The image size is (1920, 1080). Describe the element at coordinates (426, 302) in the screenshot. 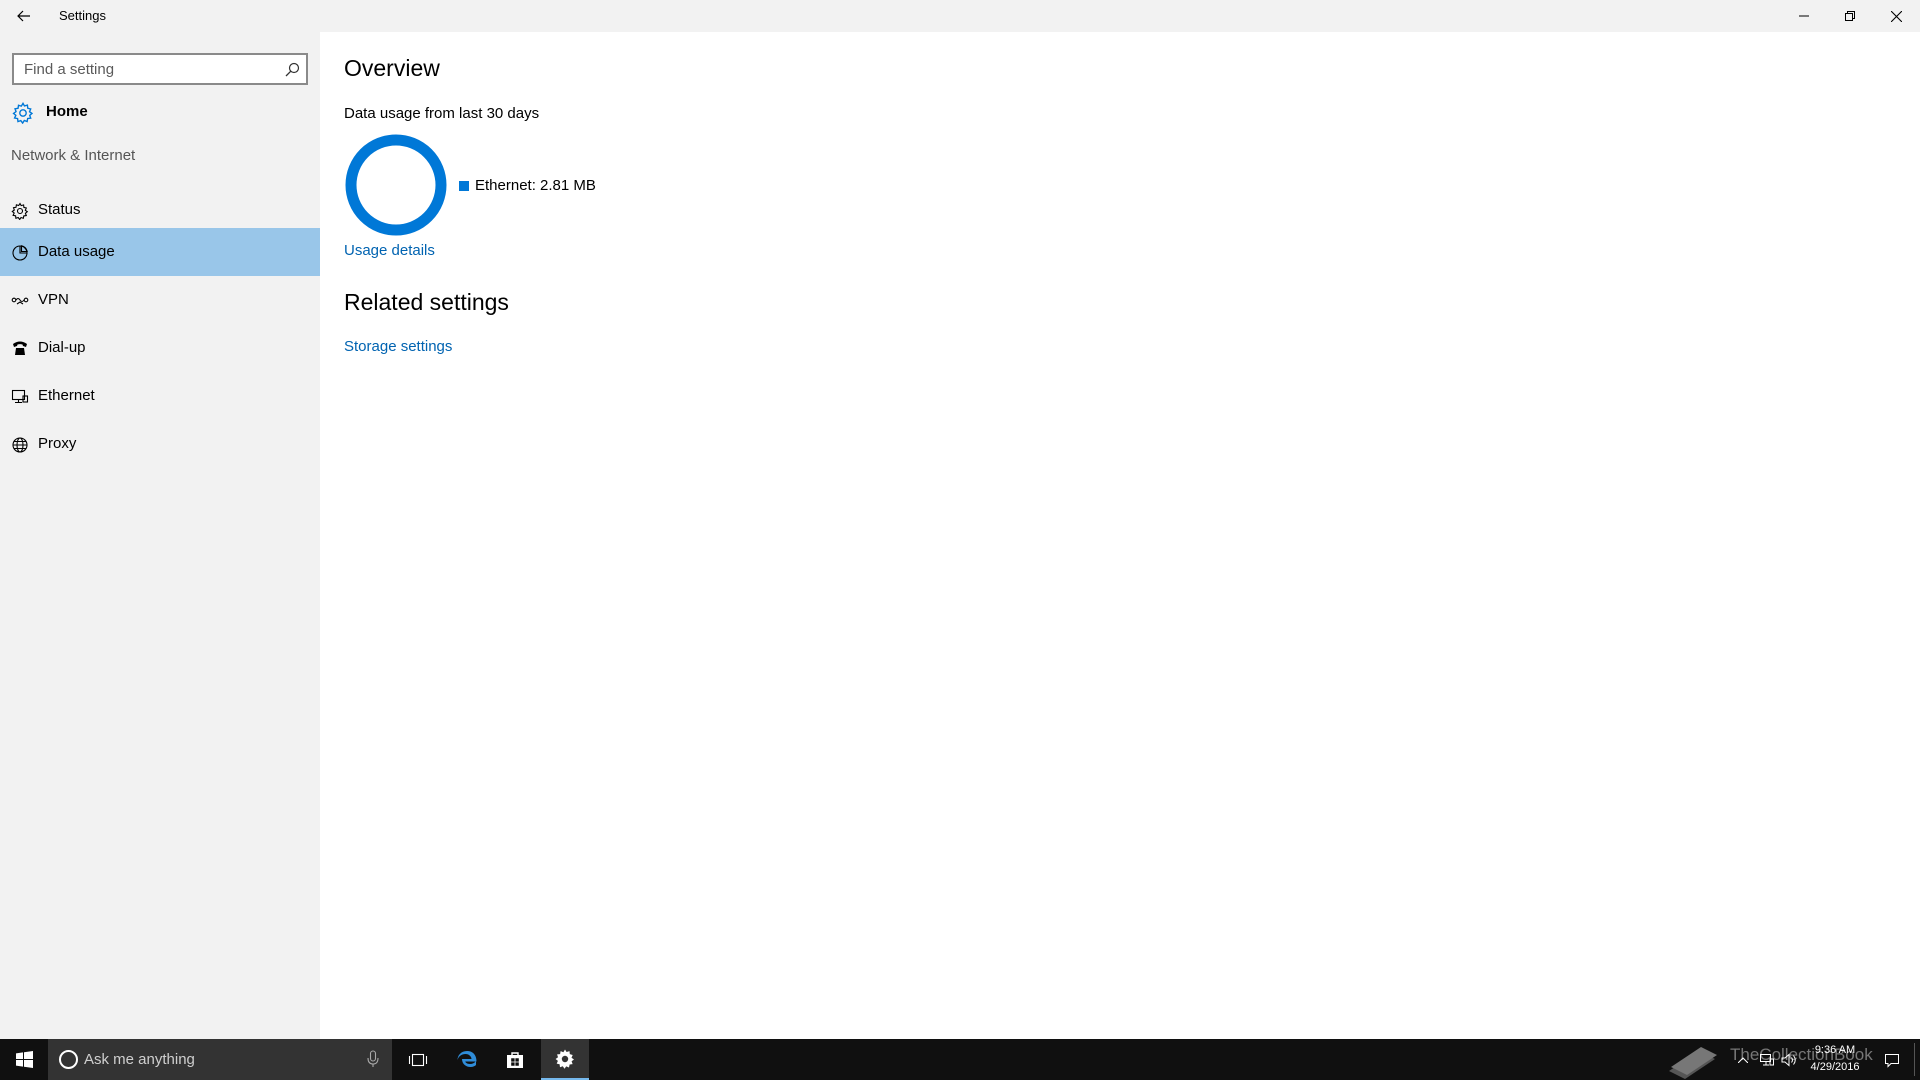

I see `related-settings-title: Related settings` at that location.